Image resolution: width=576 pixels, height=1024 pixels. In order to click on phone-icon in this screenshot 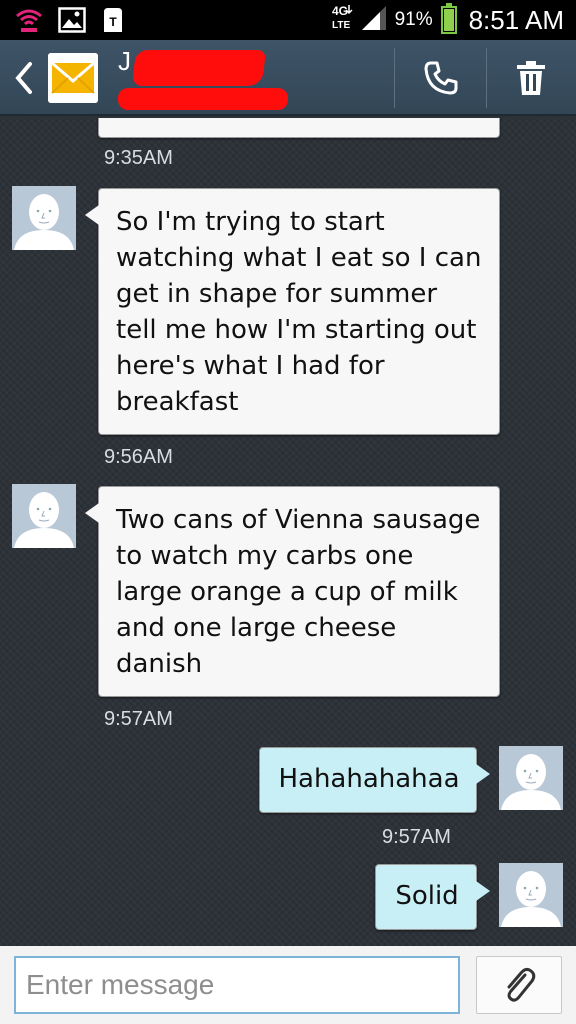, I will do `click(441, 78)`.